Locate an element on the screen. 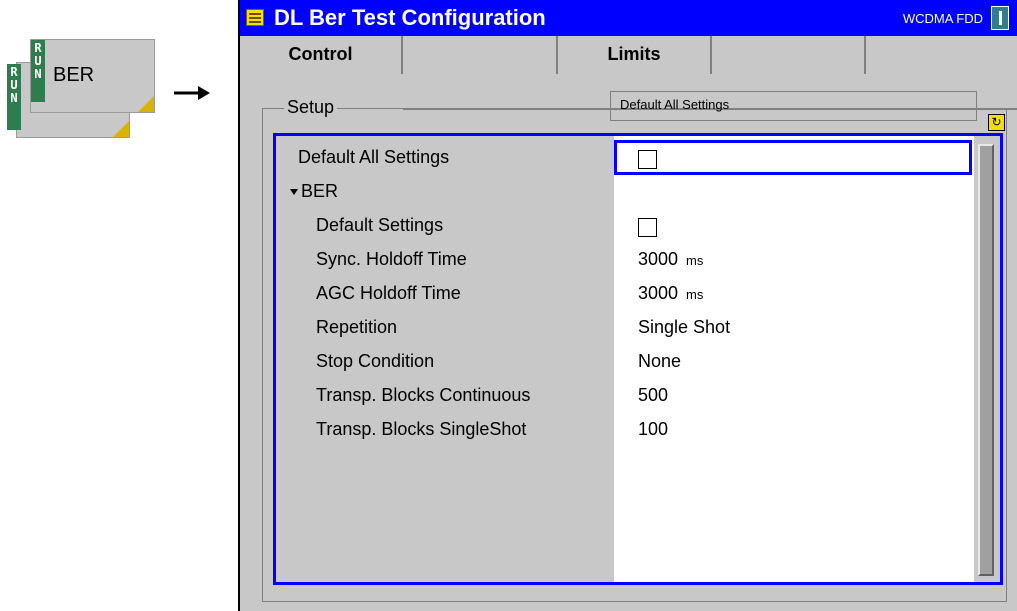 The width and height of the screenshot is (1017, 611). row-label: Default Settings is located at coordinates (380, 225).